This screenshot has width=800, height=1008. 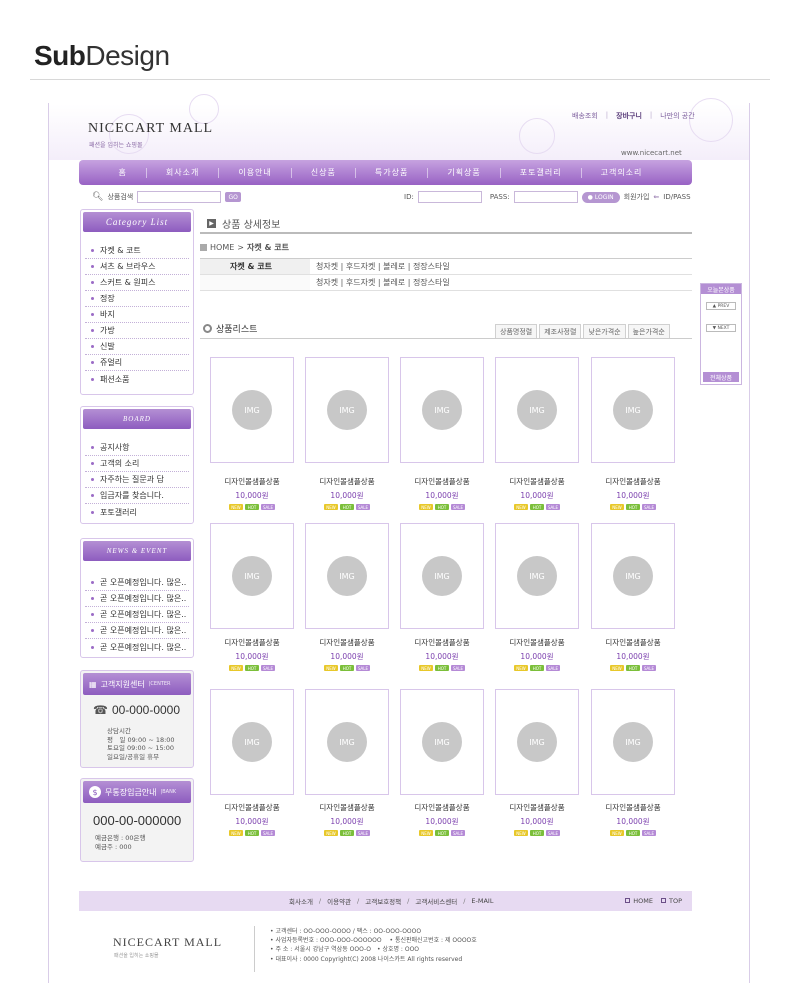 What do you see at coordinates (541, 172) in the screenshot?
I see `nav-photo: 포토갤러리` at bounding box center [541, 172].